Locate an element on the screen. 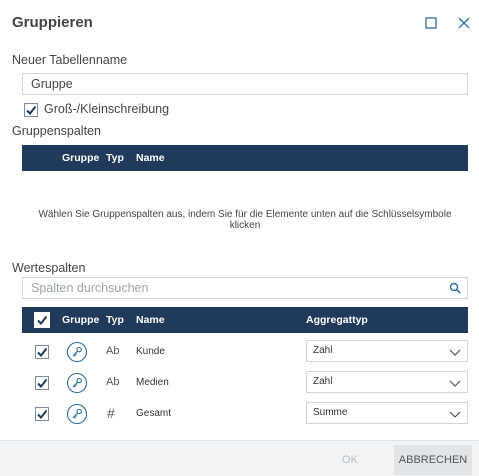 The height and width of the screenshot is (476, 479). aggregate-value: Summe is located at coordinates (330, 412).